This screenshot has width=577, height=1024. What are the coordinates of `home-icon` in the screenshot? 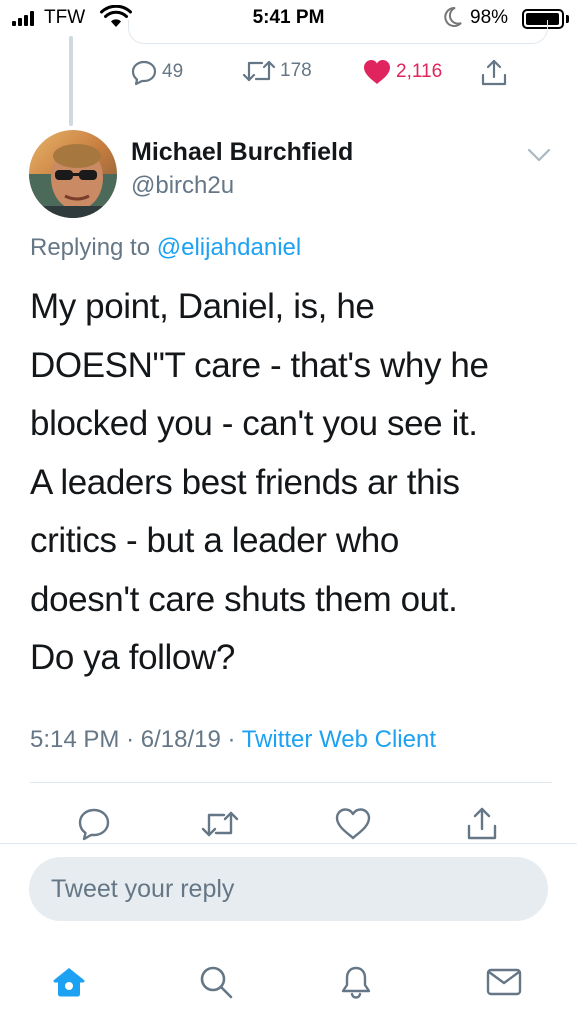 It's located at (69, 982).